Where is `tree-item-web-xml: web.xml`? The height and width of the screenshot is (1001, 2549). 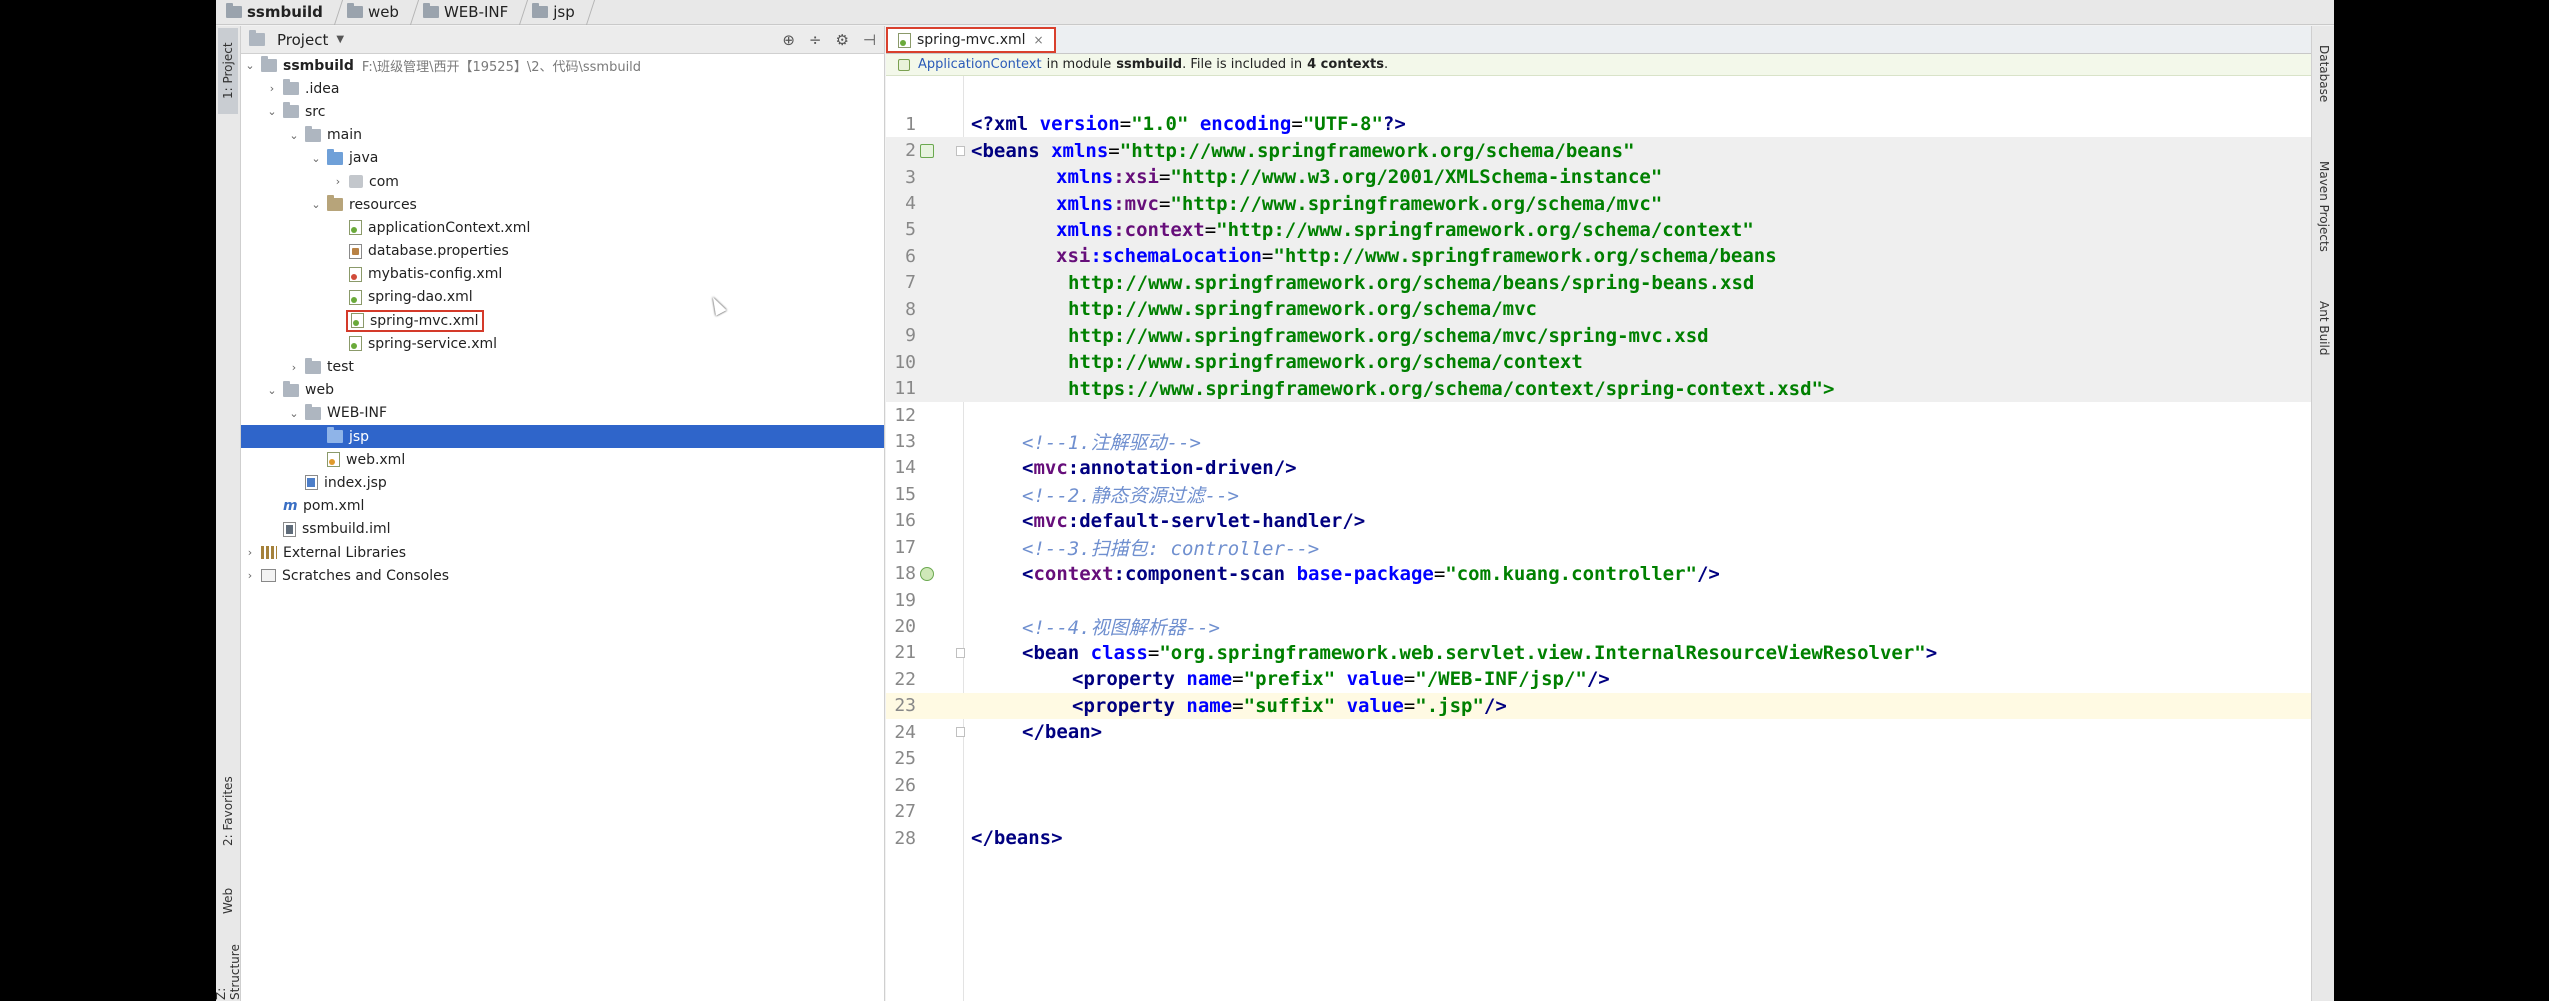
tree-item-web-xml: web.xml is located at coordinates (562, 459).